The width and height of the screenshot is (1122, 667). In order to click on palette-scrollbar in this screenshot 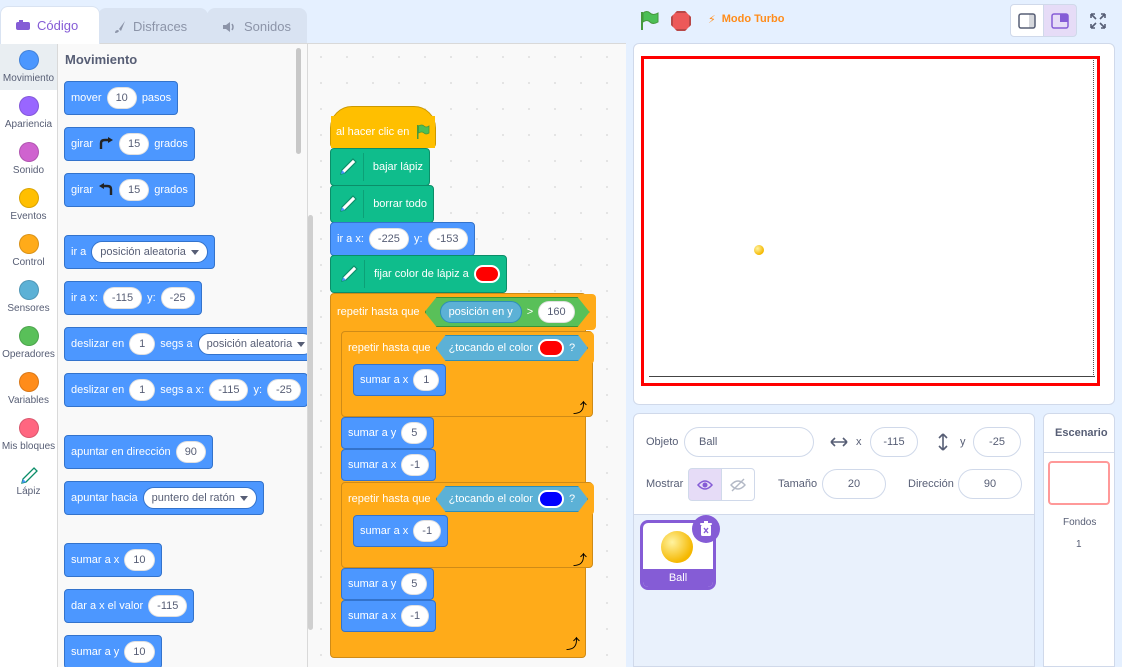, I will do `click(298, 101)`.